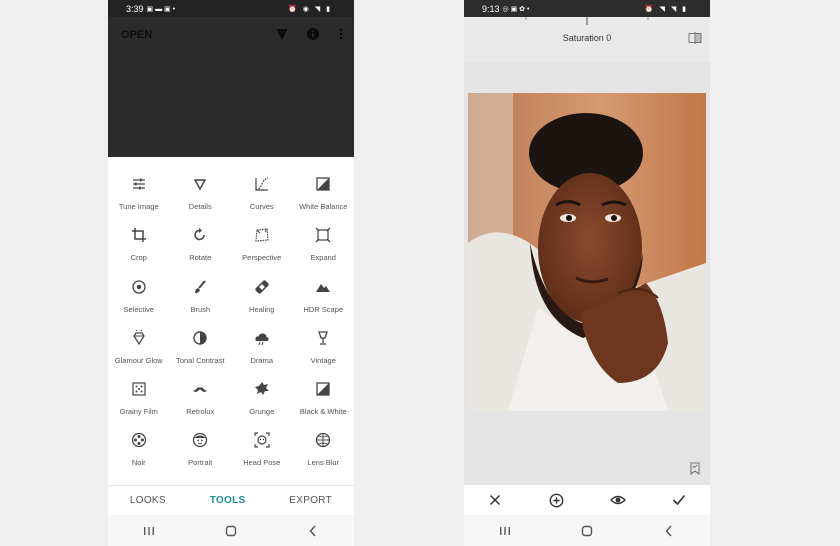 This screenshot has height=546, width=840. Describe the element at coordinates (201, 300) in the screenshot. I see `tool-brush: Brush` at that location.